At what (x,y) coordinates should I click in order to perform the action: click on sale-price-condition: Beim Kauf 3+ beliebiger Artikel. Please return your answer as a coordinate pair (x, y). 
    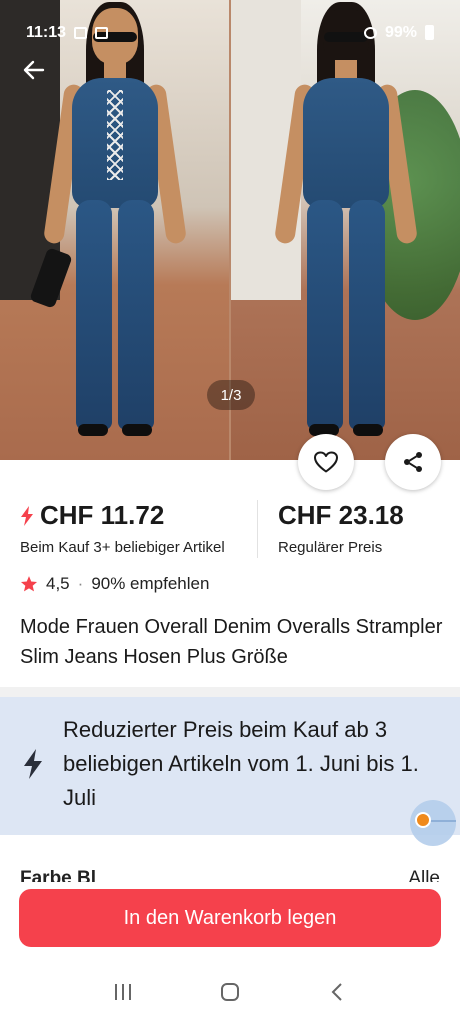
    Looking at the image, I should click on (122, 547).